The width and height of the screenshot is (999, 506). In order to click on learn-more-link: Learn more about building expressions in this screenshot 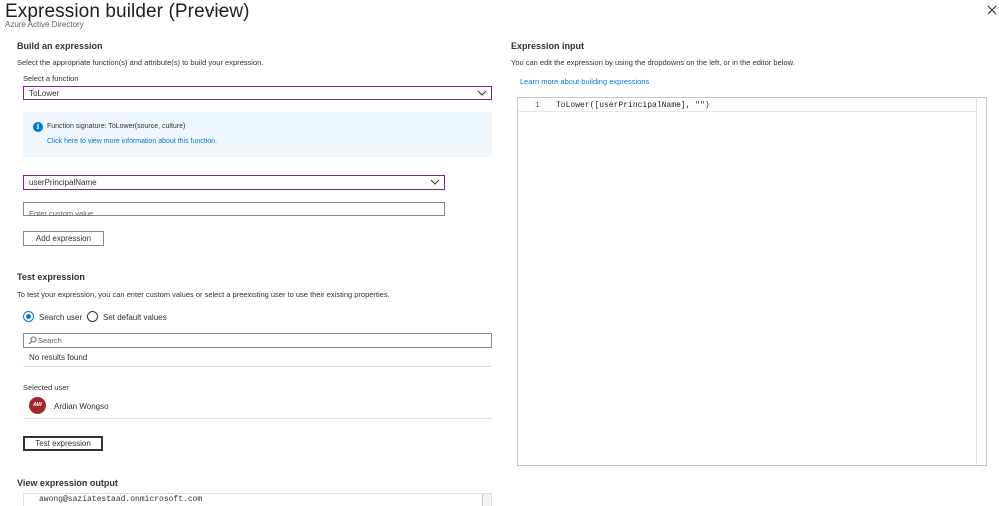, I will do `click(584, 81)`.